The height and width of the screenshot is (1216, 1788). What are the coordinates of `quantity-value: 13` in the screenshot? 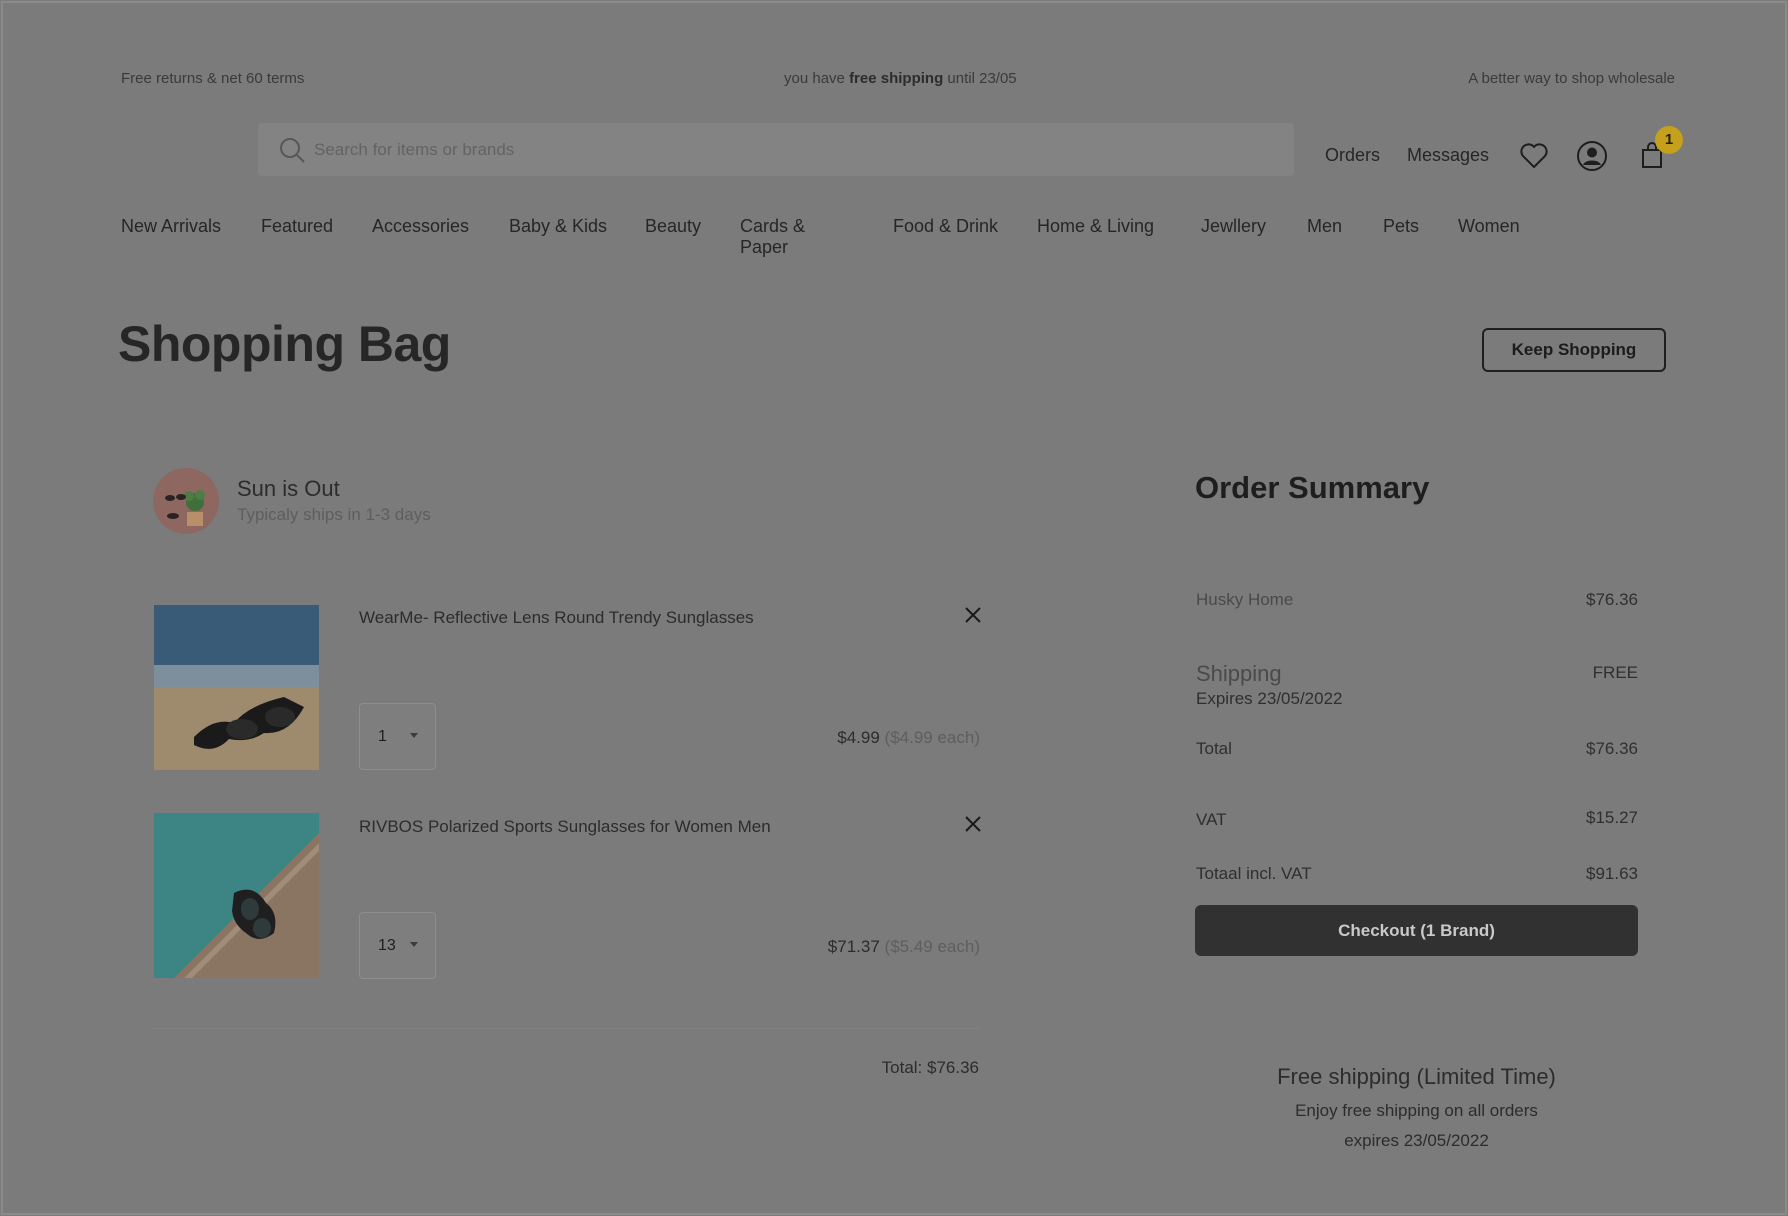 It's located at (387, 945).